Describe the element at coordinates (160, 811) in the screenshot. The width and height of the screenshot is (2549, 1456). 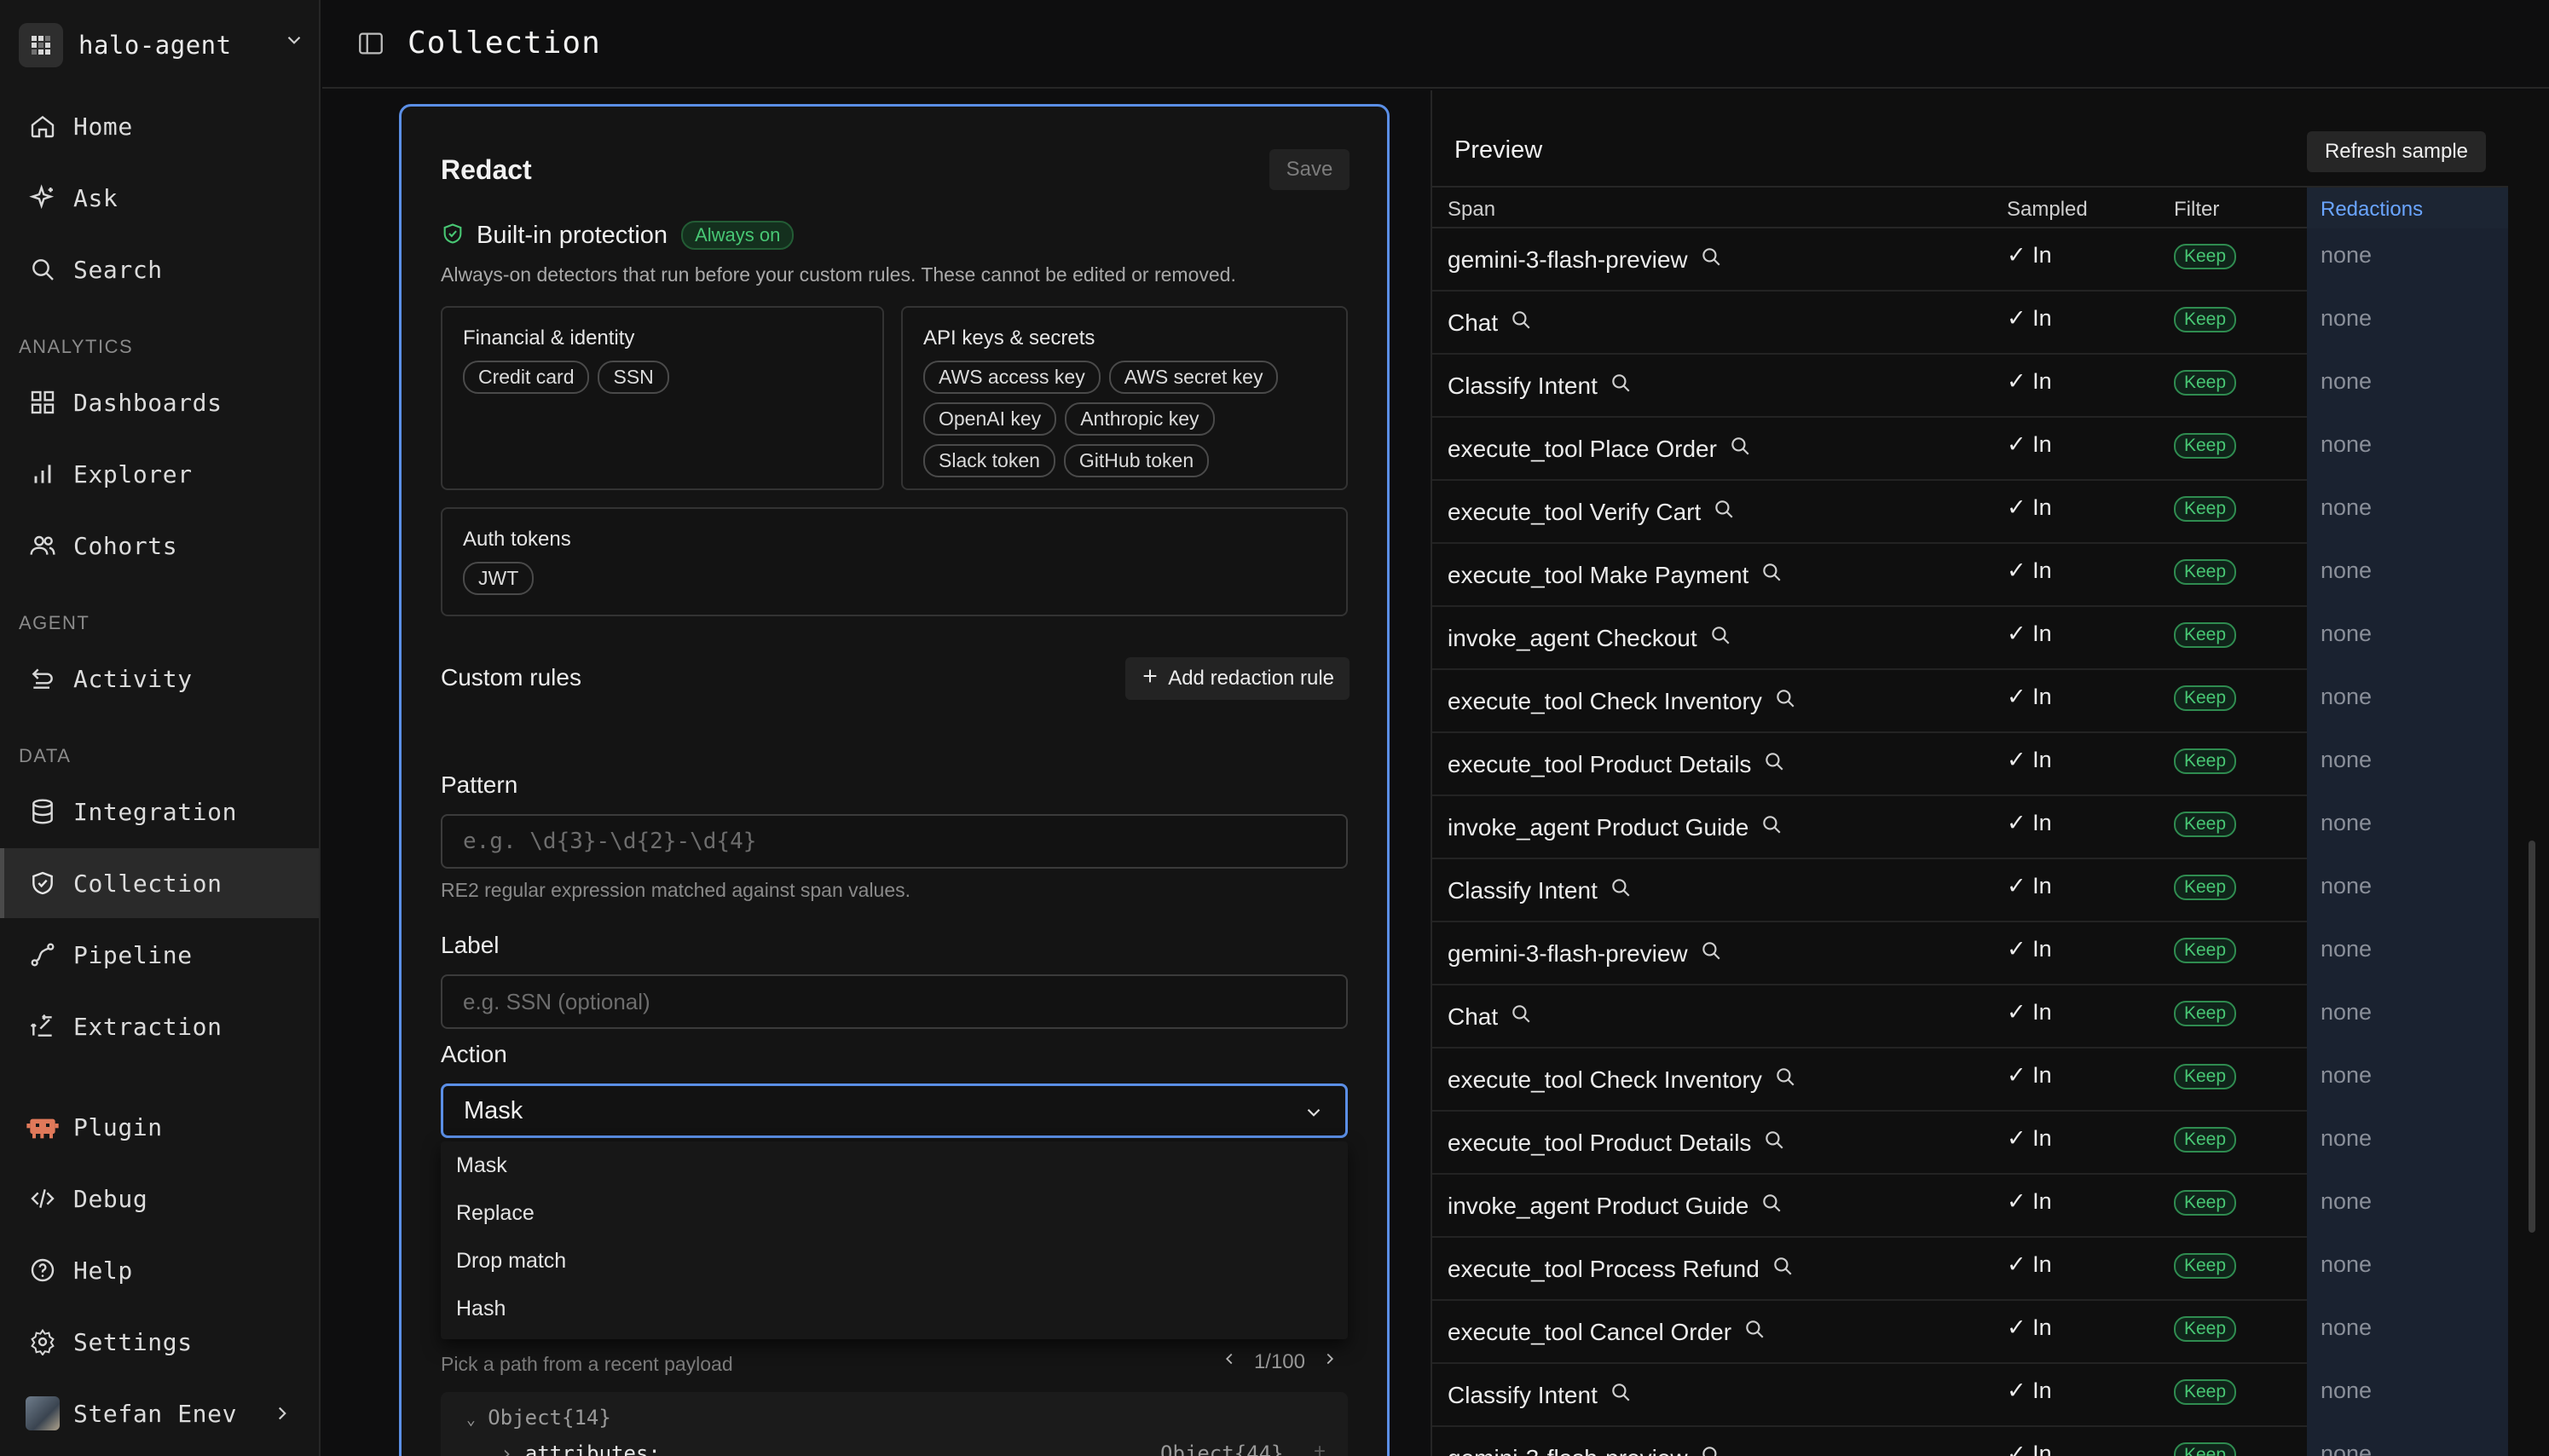
I see `sidebar-item-integration: Integration` at that location.